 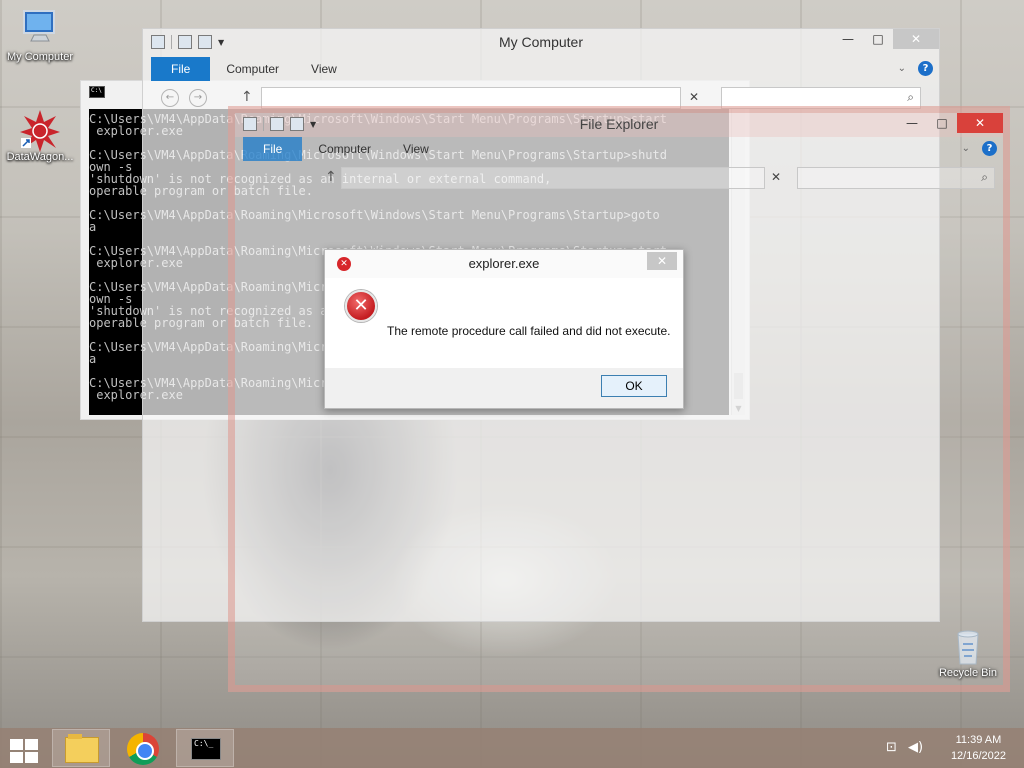 I want to click on desktop-icon-my-computer: My Computer, so click(x=40, y=35).